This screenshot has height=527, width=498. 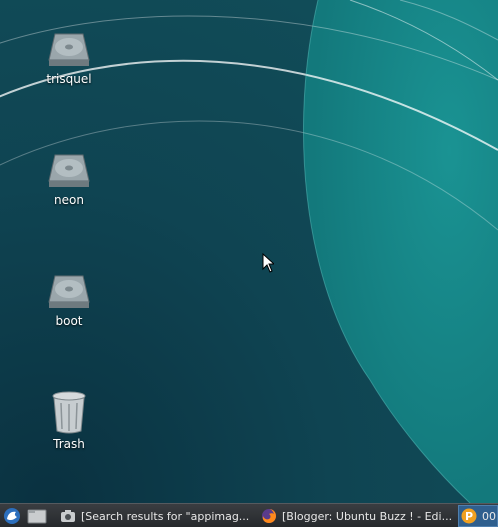 What do you see at coordinates (268, 263) in the screenshot?
I see `mouse-pointer-icon` at bounding box center [268, 263].